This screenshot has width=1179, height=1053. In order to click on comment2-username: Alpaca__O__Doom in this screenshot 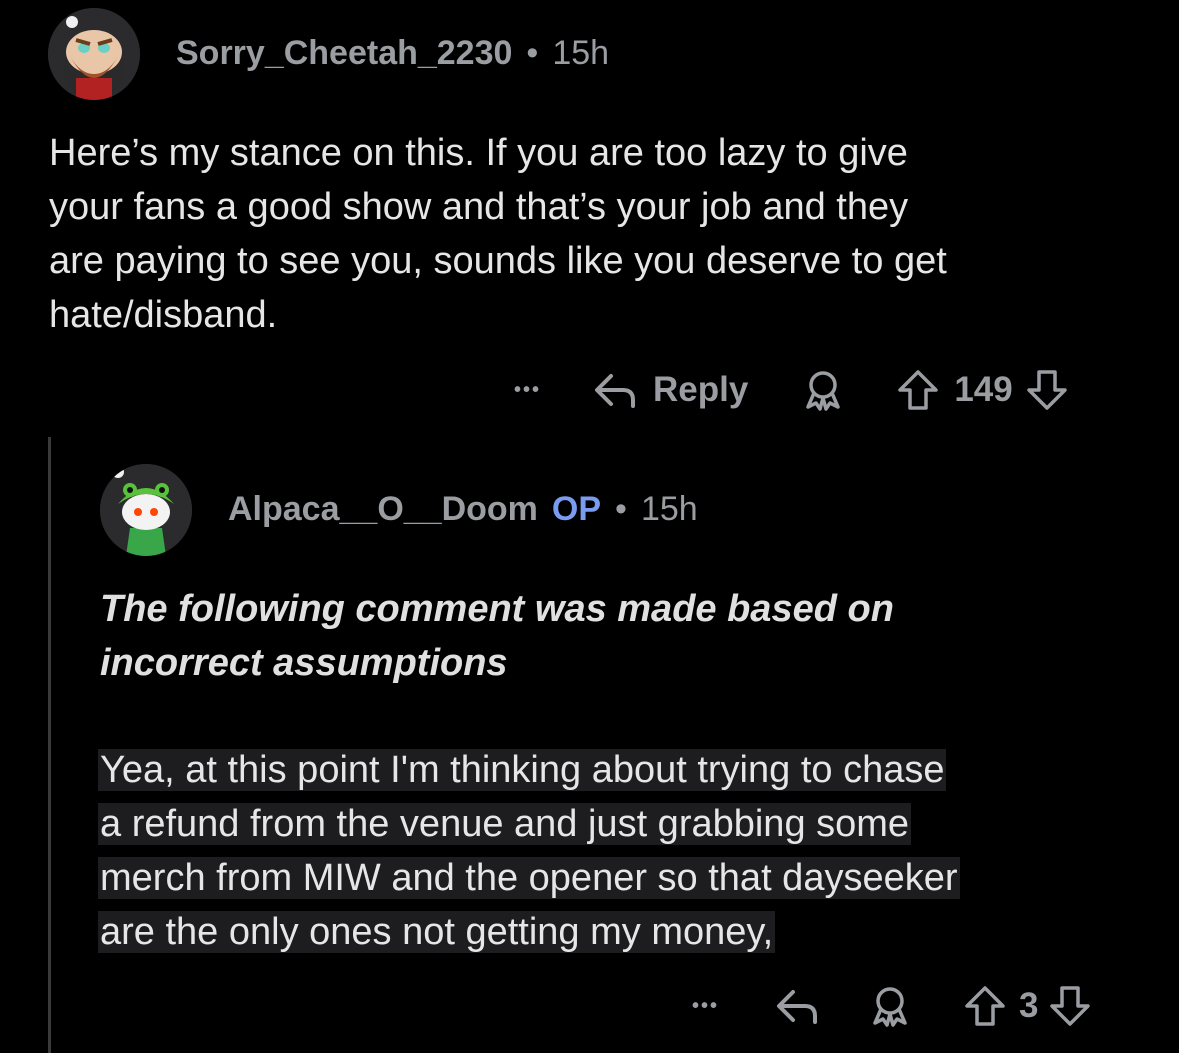, I will do `click(383, 509)`.